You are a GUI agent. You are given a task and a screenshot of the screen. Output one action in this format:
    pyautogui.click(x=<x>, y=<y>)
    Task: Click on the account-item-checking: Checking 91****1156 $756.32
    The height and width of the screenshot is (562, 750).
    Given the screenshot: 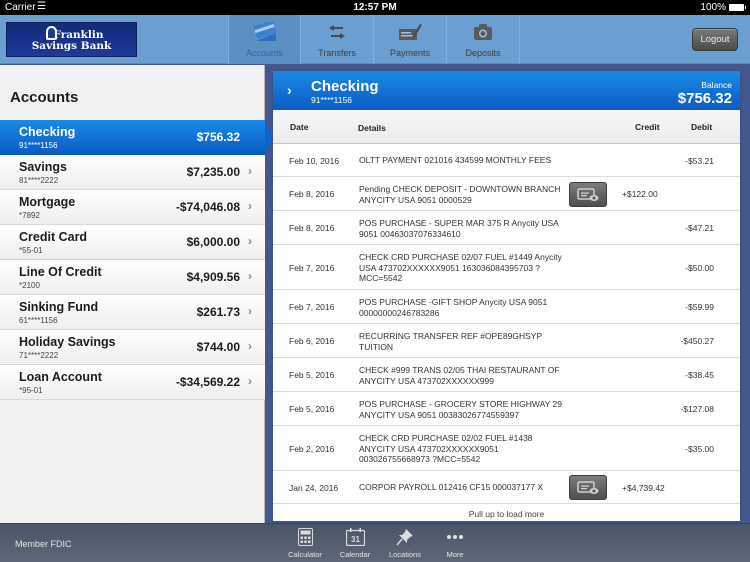 What is the action you would take?
    pyautogui.click(x=136, y=137)
    